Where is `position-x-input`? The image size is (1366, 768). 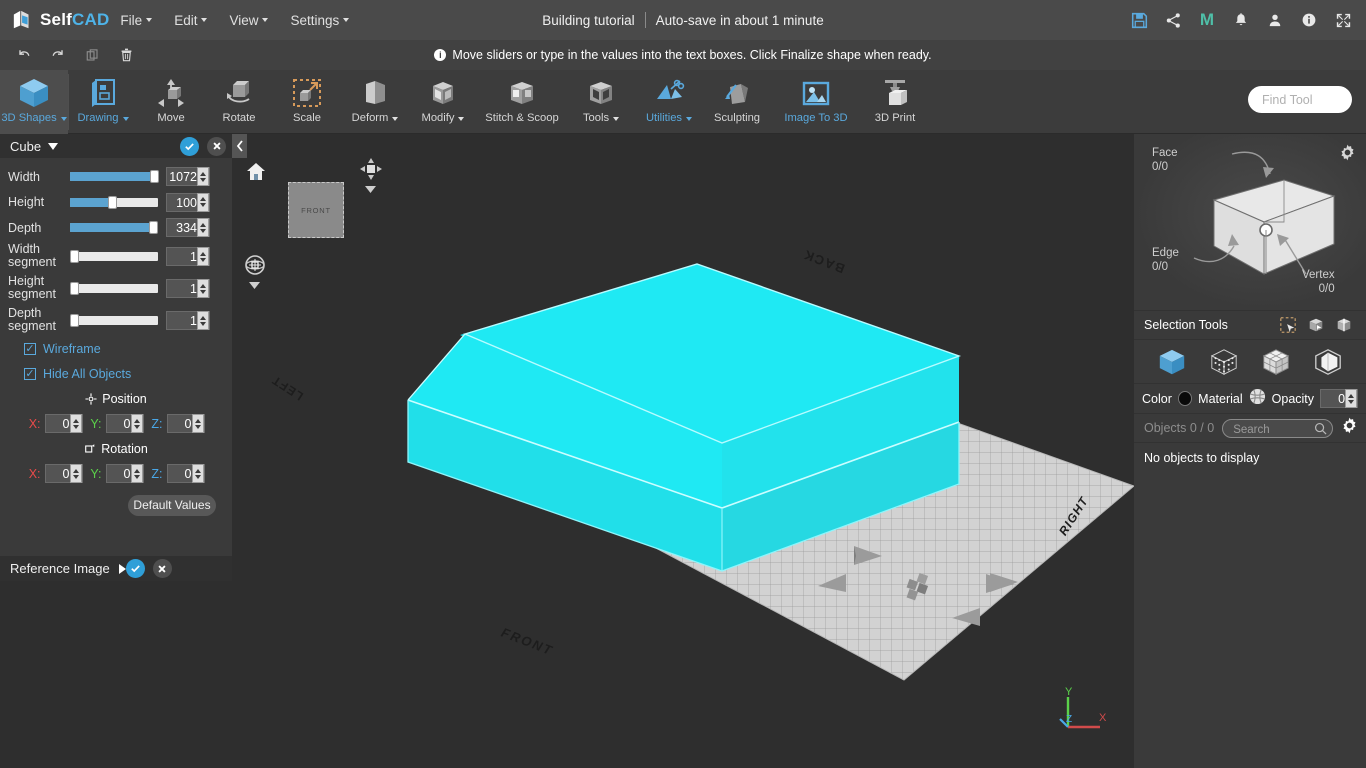 position-x-input is located at coordinates (58, 424).